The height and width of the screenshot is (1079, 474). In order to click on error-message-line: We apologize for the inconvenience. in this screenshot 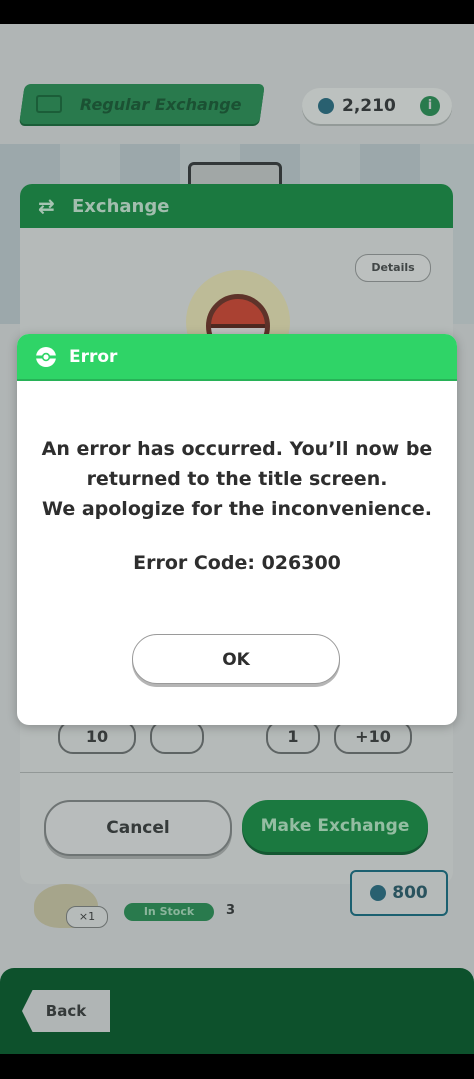, I will do `click(237, 509)`.